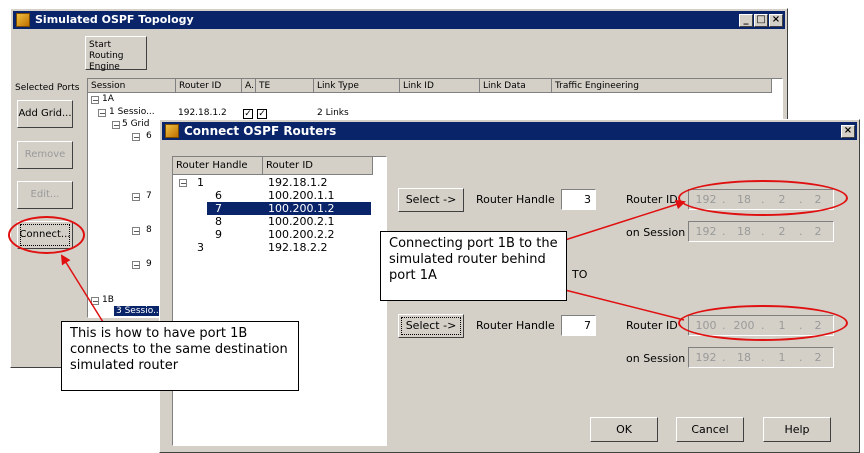 The image size is (864, 453). I want to click on remove-label: Remove, so click(45, 154).